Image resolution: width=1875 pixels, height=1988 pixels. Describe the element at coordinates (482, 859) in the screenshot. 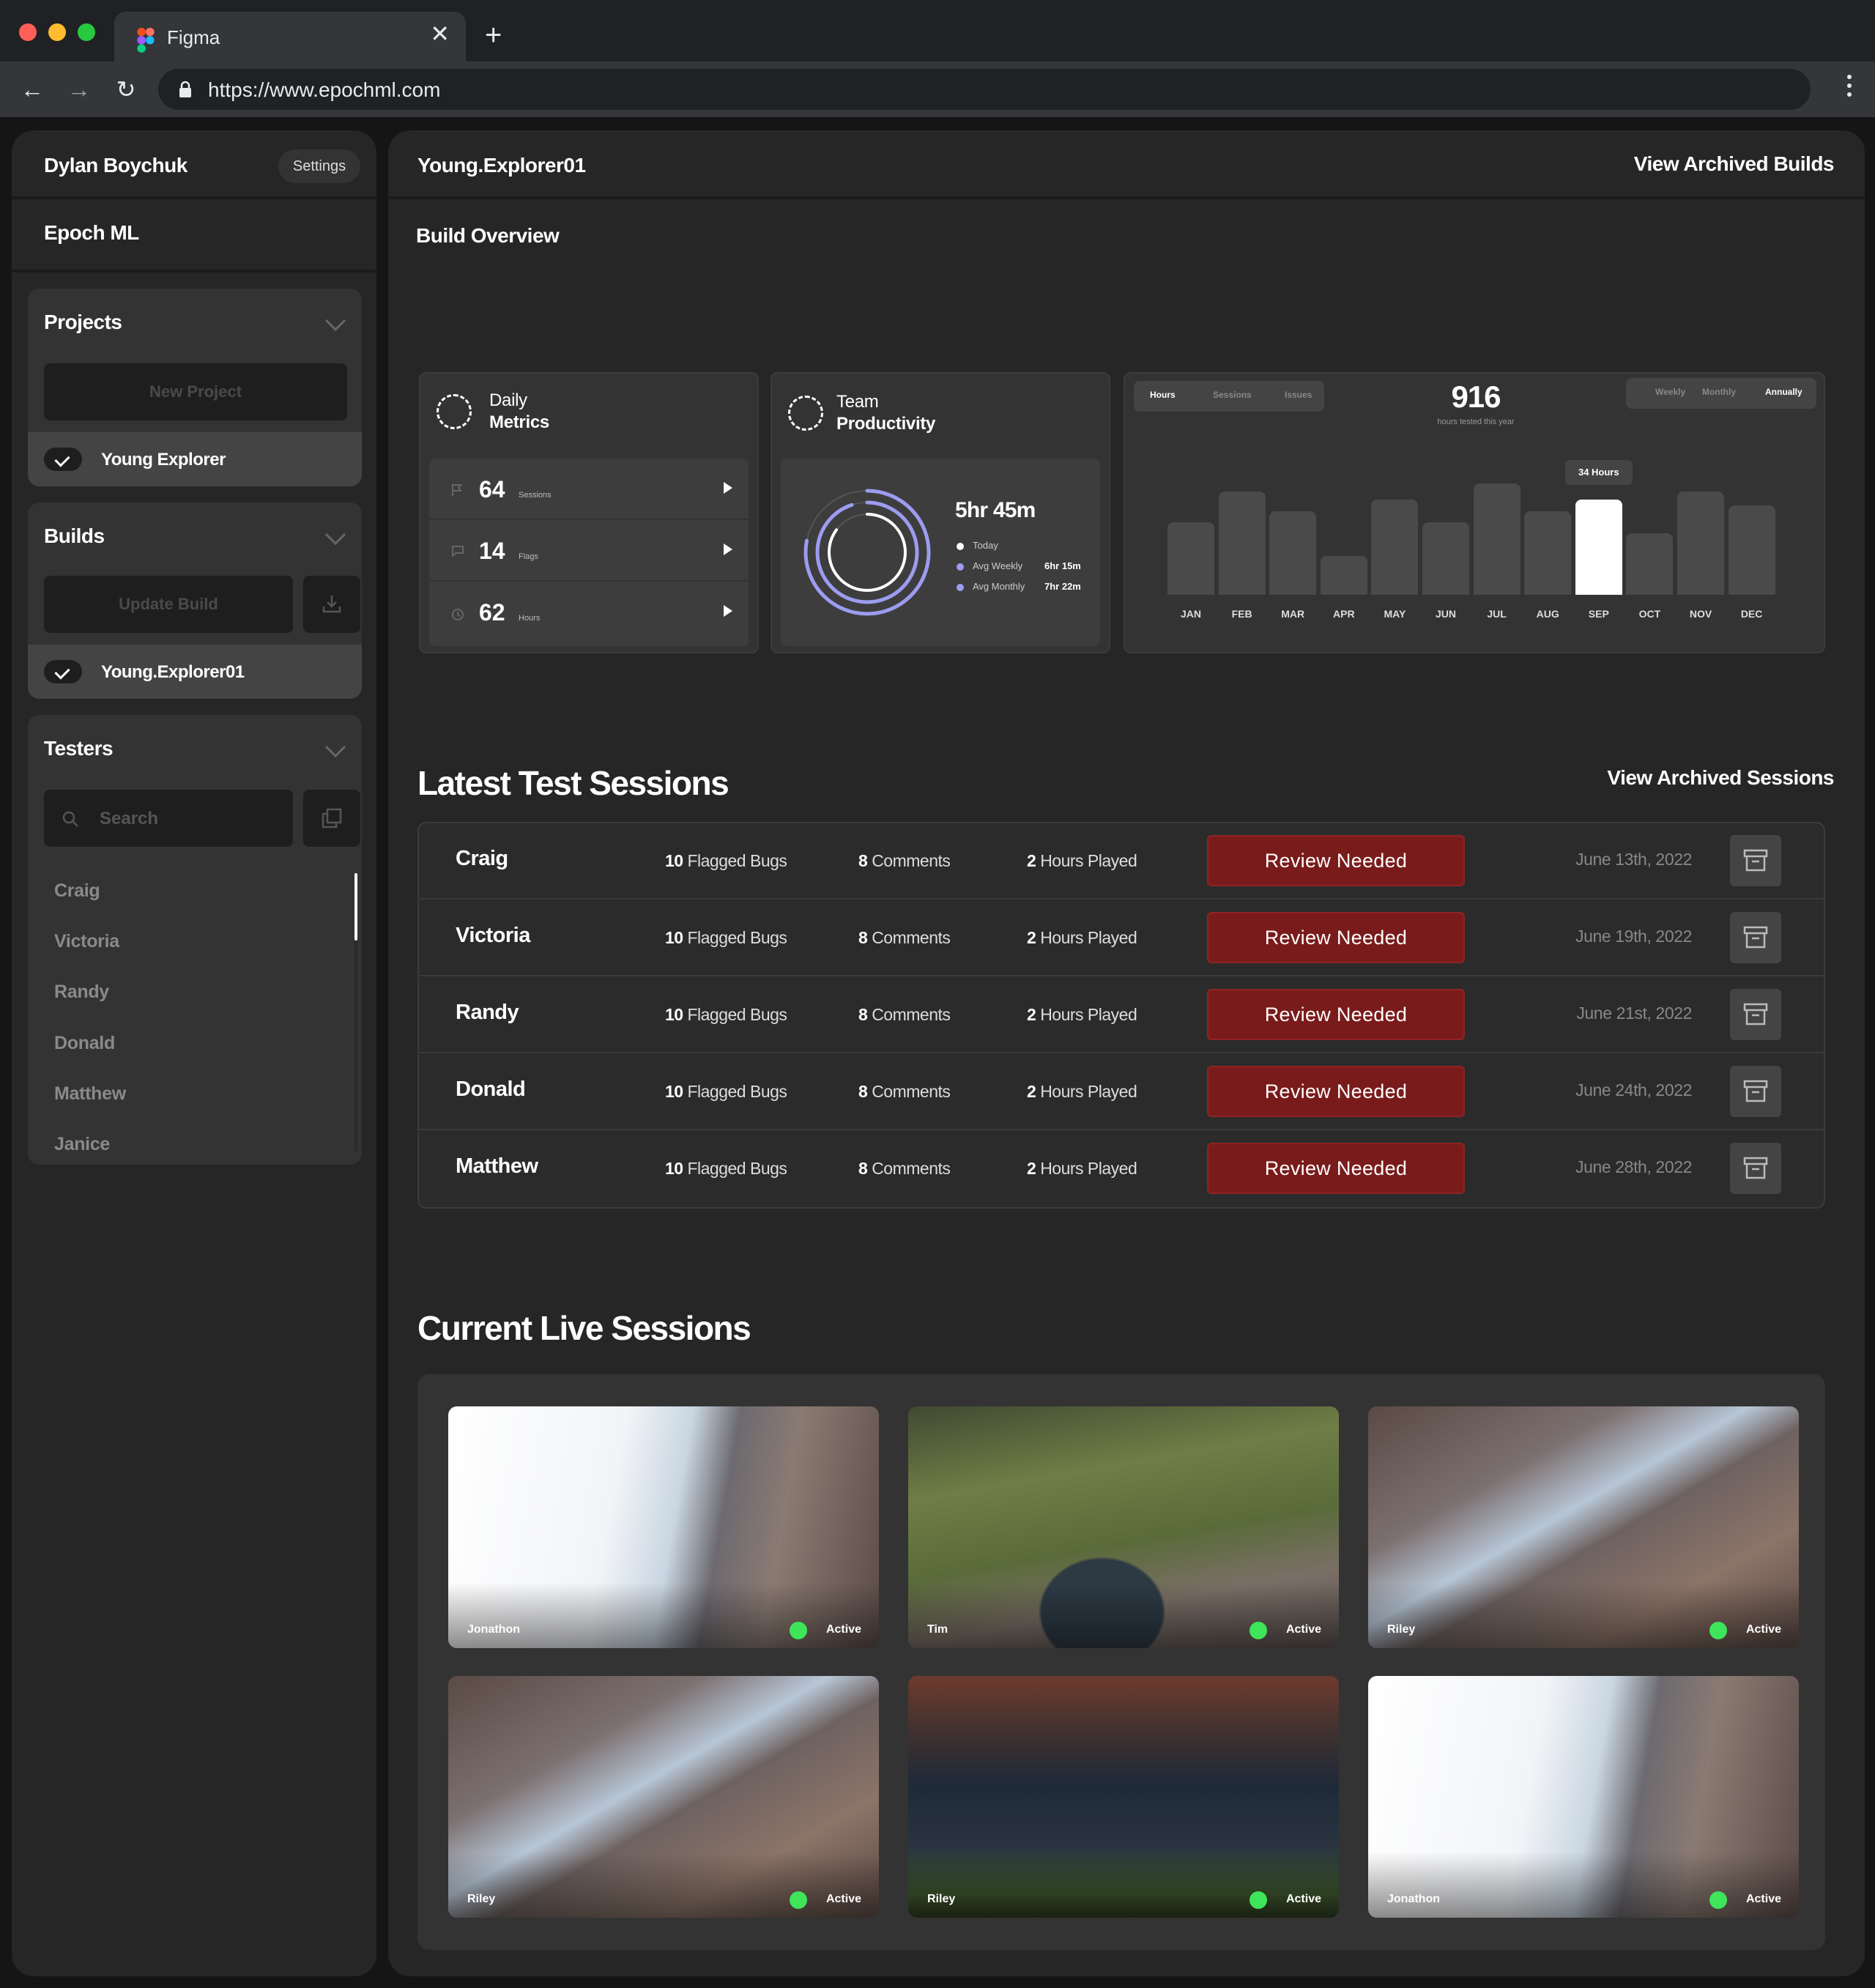

I see `session-tester-name: Craig` at that location.